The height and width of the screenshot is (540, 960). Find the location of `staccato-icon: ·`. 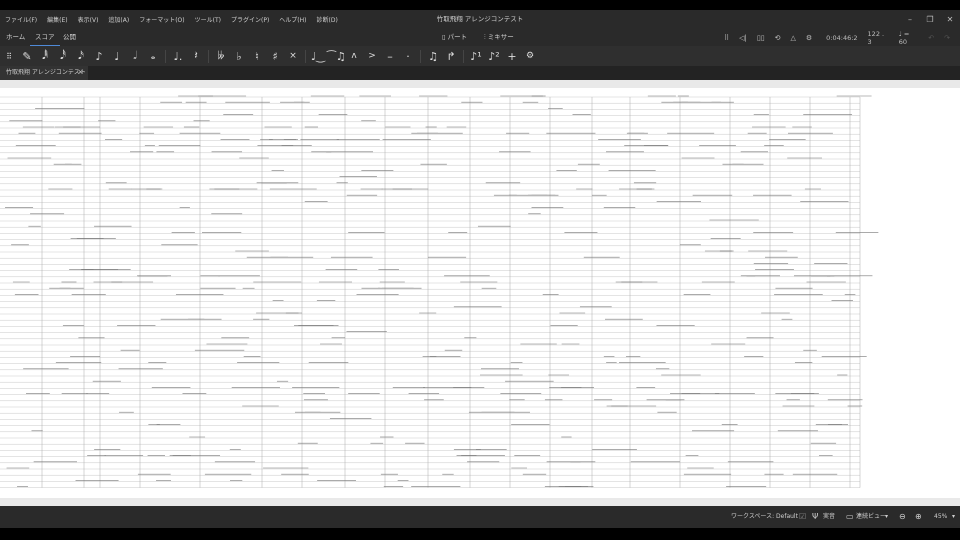

staccato-icon: · is located at coordinates (408, 56).